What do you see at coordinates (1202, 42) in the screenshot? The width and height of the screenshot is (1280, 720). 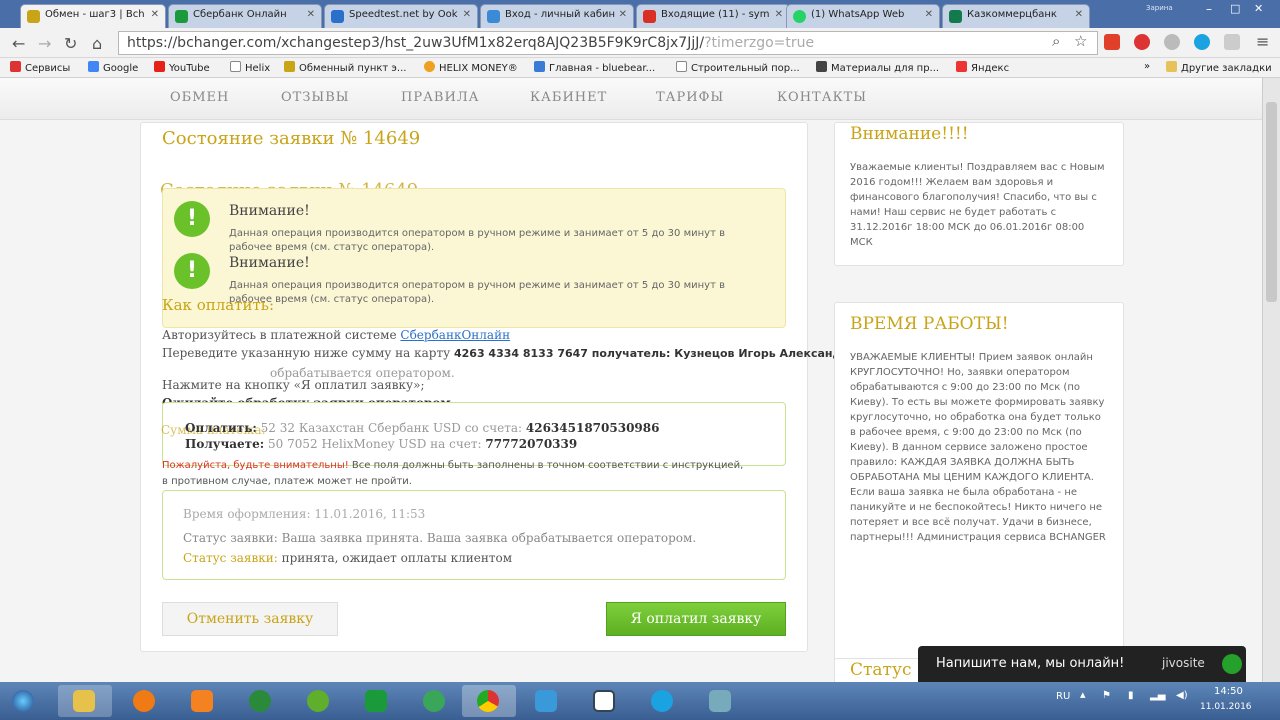 I see `skype-extension-icon` at bounding box center [1202, 42].